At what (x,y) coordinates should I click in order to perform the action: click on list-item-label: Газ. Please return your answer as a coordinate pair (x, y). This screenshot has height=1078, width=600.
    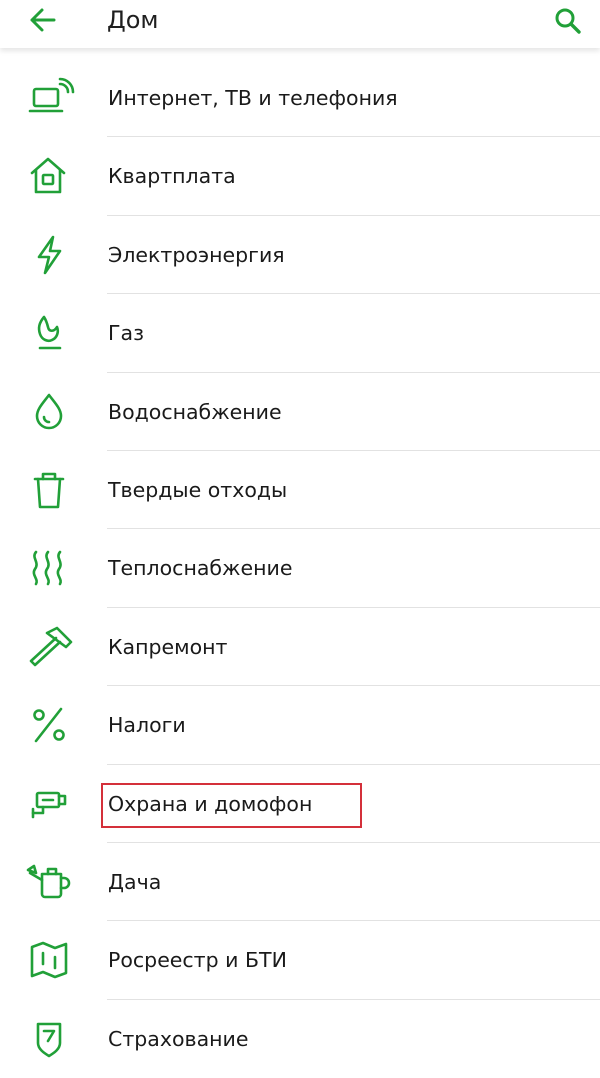
    Looking at the image, I should click on (126, 333).